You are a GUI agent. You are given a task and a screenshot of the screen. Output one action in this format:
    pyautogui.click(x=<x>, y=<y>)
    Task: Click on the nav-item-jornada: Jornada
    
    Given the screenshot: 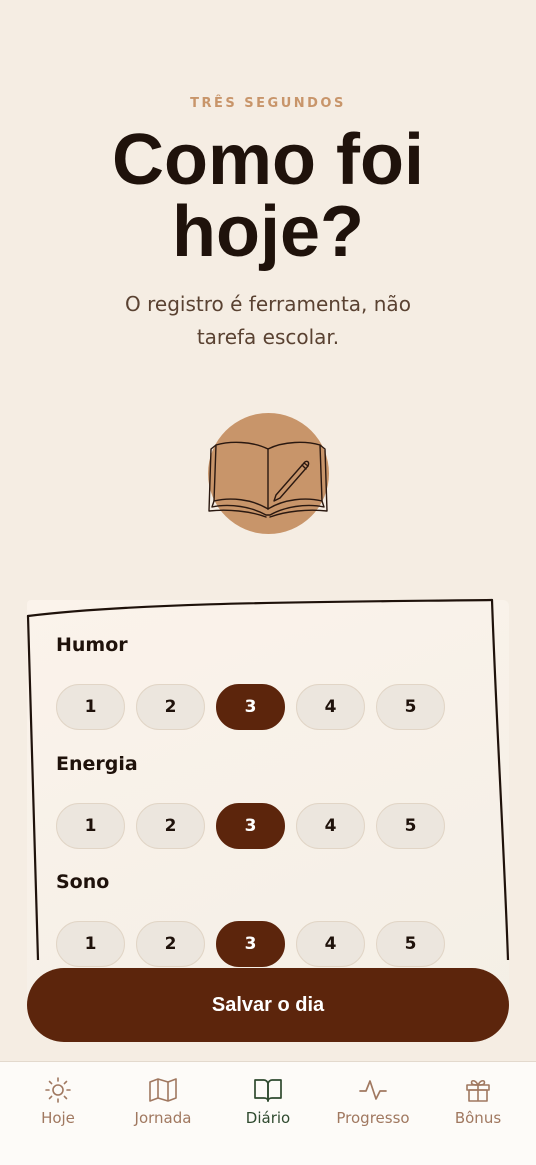 What is the action you would take?
    pyautogui.click(x=163, y=1101)
    